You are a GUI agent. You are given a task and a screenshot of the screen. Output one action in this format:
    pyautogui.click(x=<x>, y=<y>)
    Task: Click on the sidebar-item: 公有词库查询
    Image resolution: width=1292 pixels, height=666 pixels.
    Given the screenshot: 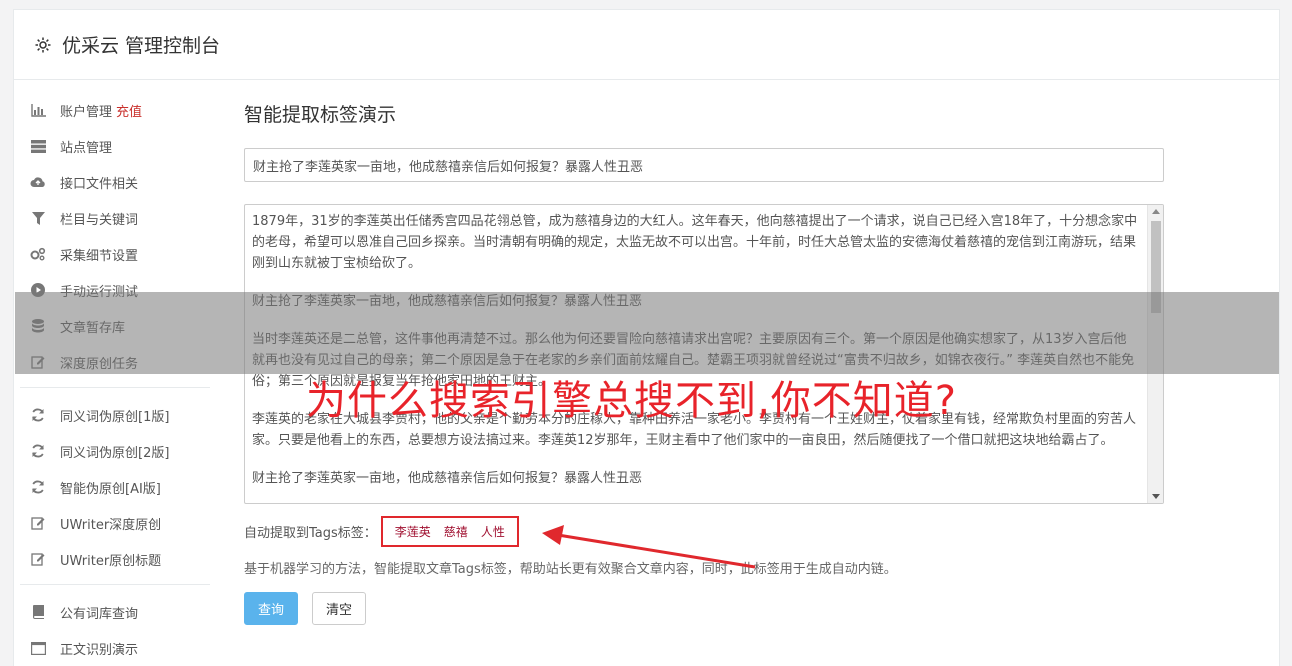 What is the action you would take?
    pyautogui.click(x=115, y=612)
    